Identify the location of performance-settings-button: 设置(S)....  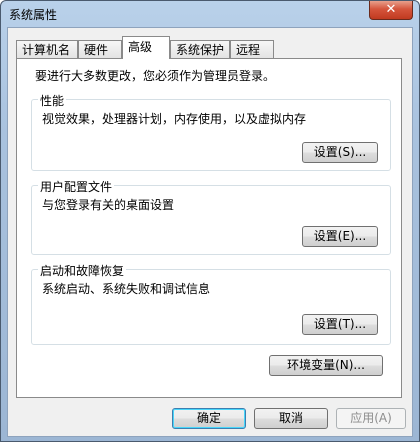
(340, 152).